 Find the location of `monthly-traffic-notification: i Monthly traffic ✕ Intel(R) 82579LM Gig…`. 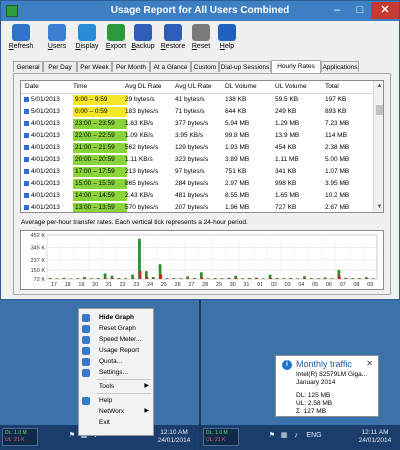

monthly-traffic-notification: i Monthly traffic ✕ Intel(R) 82579LM Gig… is located at coordinates (327, 386).